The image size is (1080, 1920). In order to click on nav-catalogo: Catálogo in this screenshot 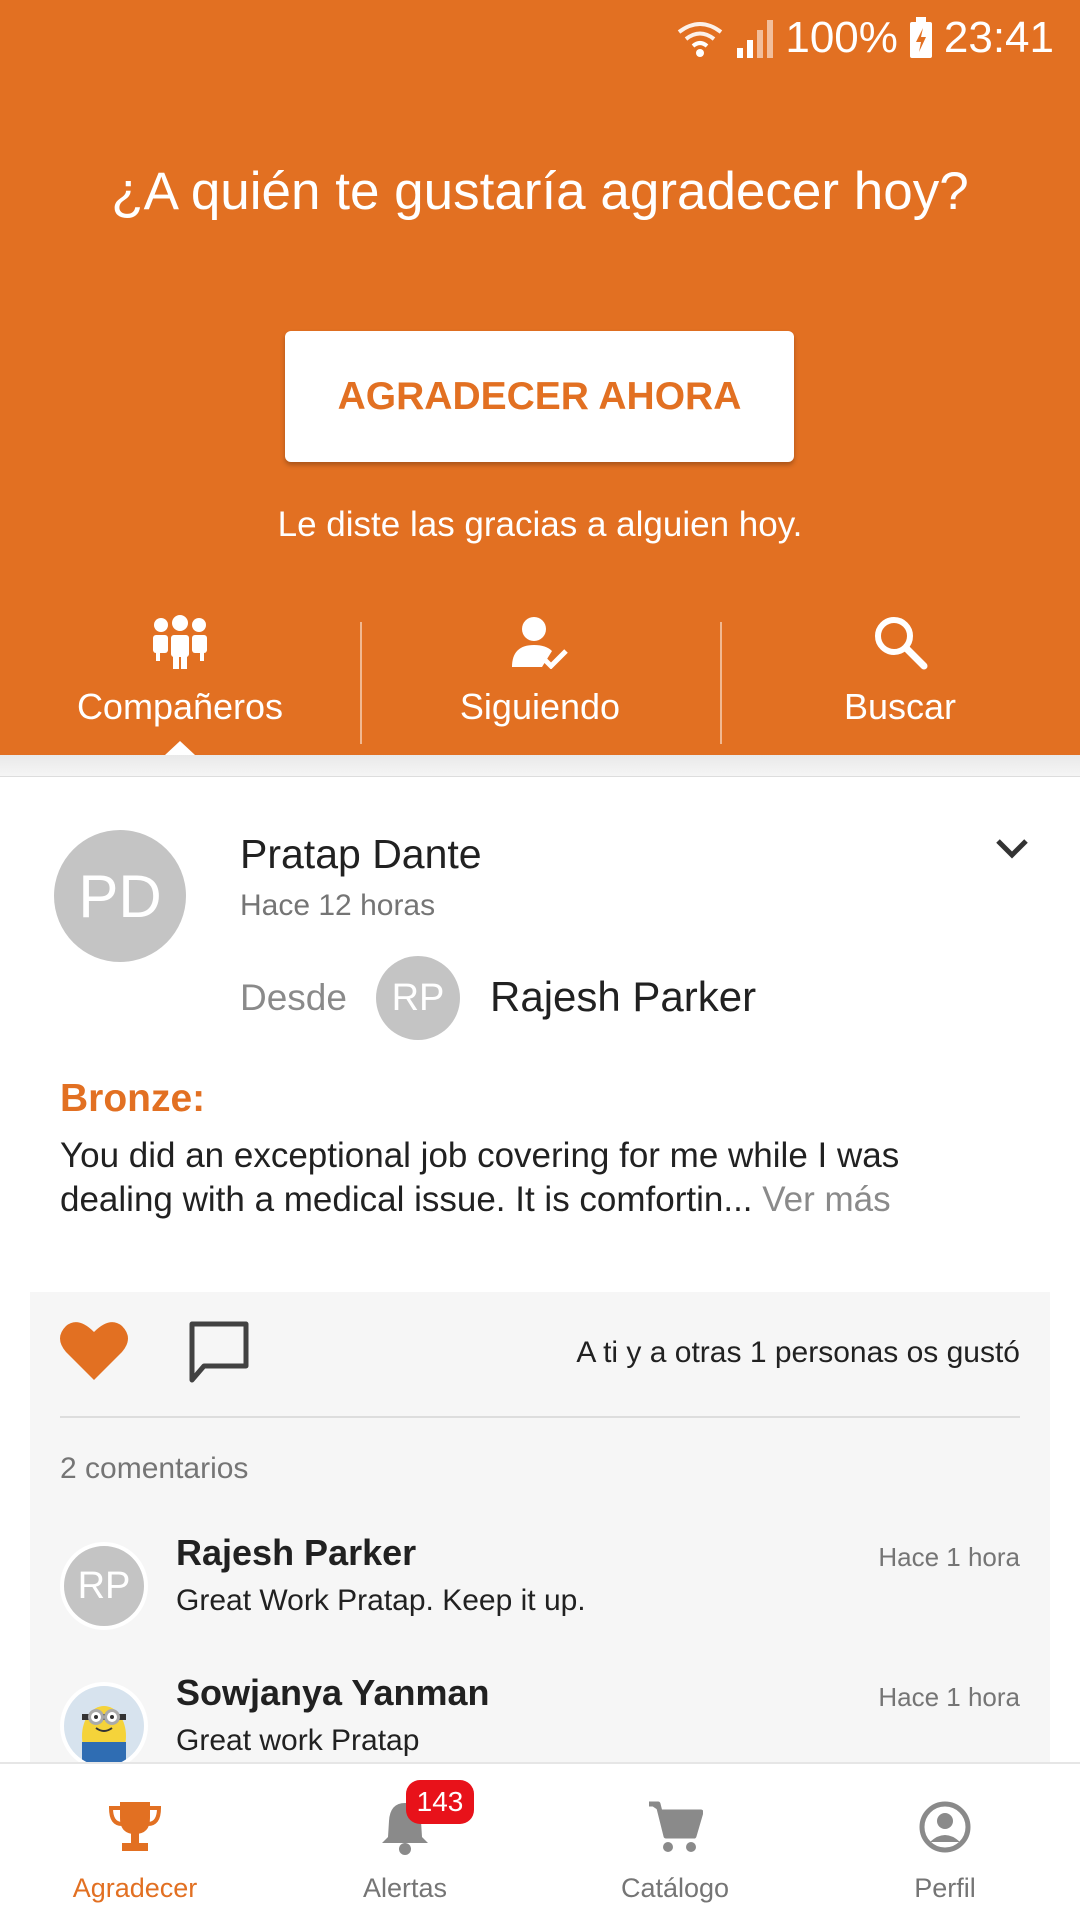, I will do `click(675, 1842)`.